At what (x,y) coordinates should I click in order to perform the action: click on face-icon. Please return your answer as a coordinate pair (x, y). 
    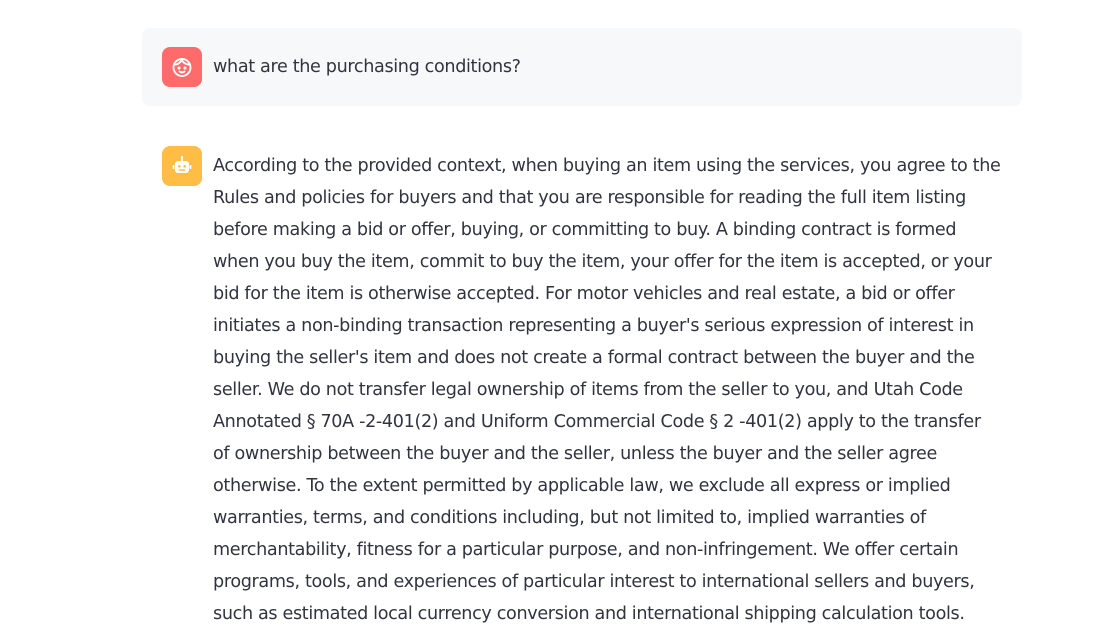
    Looking at the image, I should click on (182, 67).